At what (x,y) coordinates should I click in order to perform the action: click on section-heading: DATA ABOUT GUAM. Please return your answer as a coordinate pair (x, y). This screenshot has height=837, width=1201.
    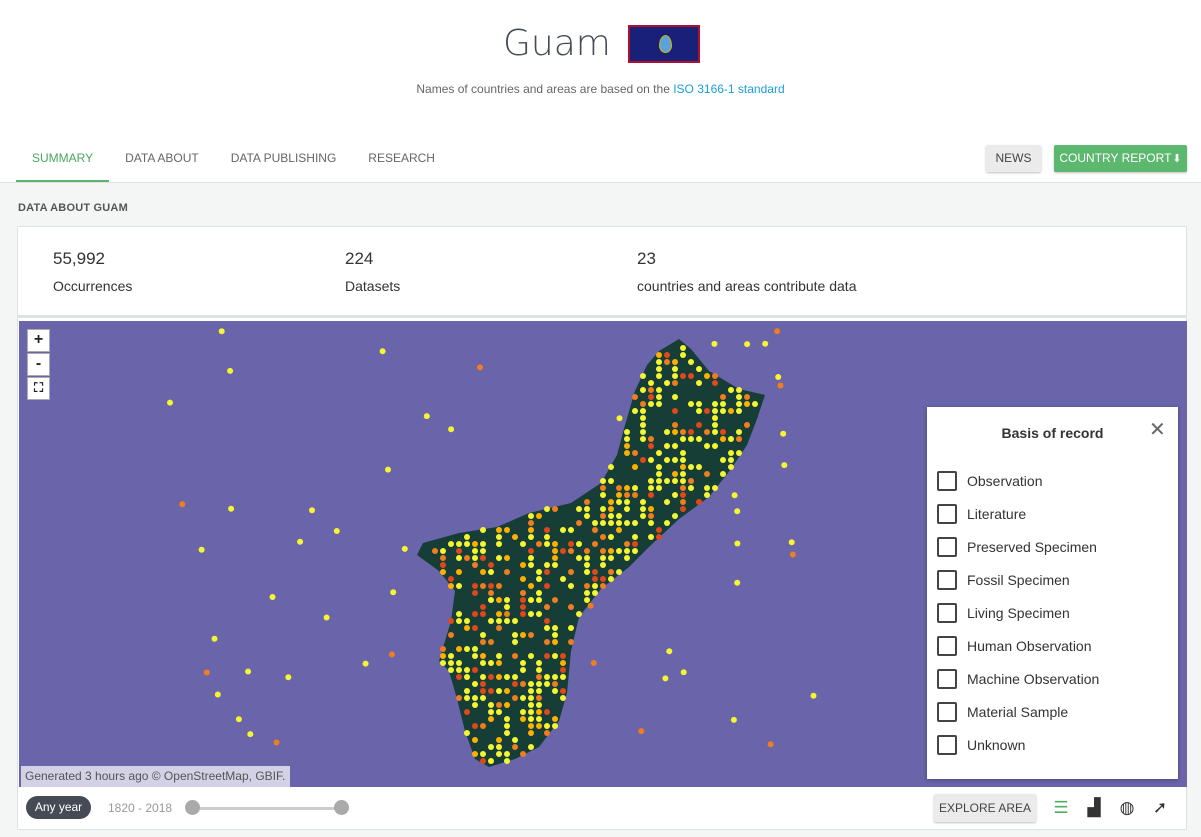
    Looking at the image, I should click on (73, 208).